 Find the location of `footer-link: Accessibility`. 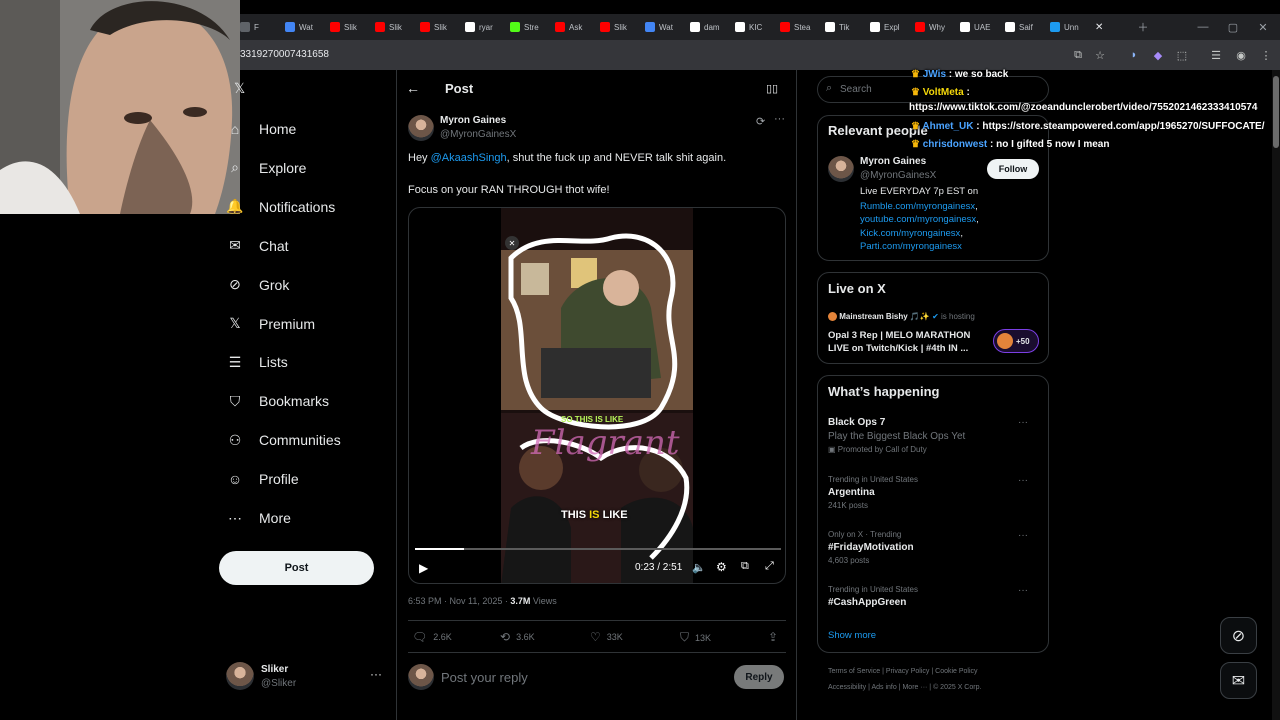

footer-link: Accessibility is located at coordinates (847, 687).